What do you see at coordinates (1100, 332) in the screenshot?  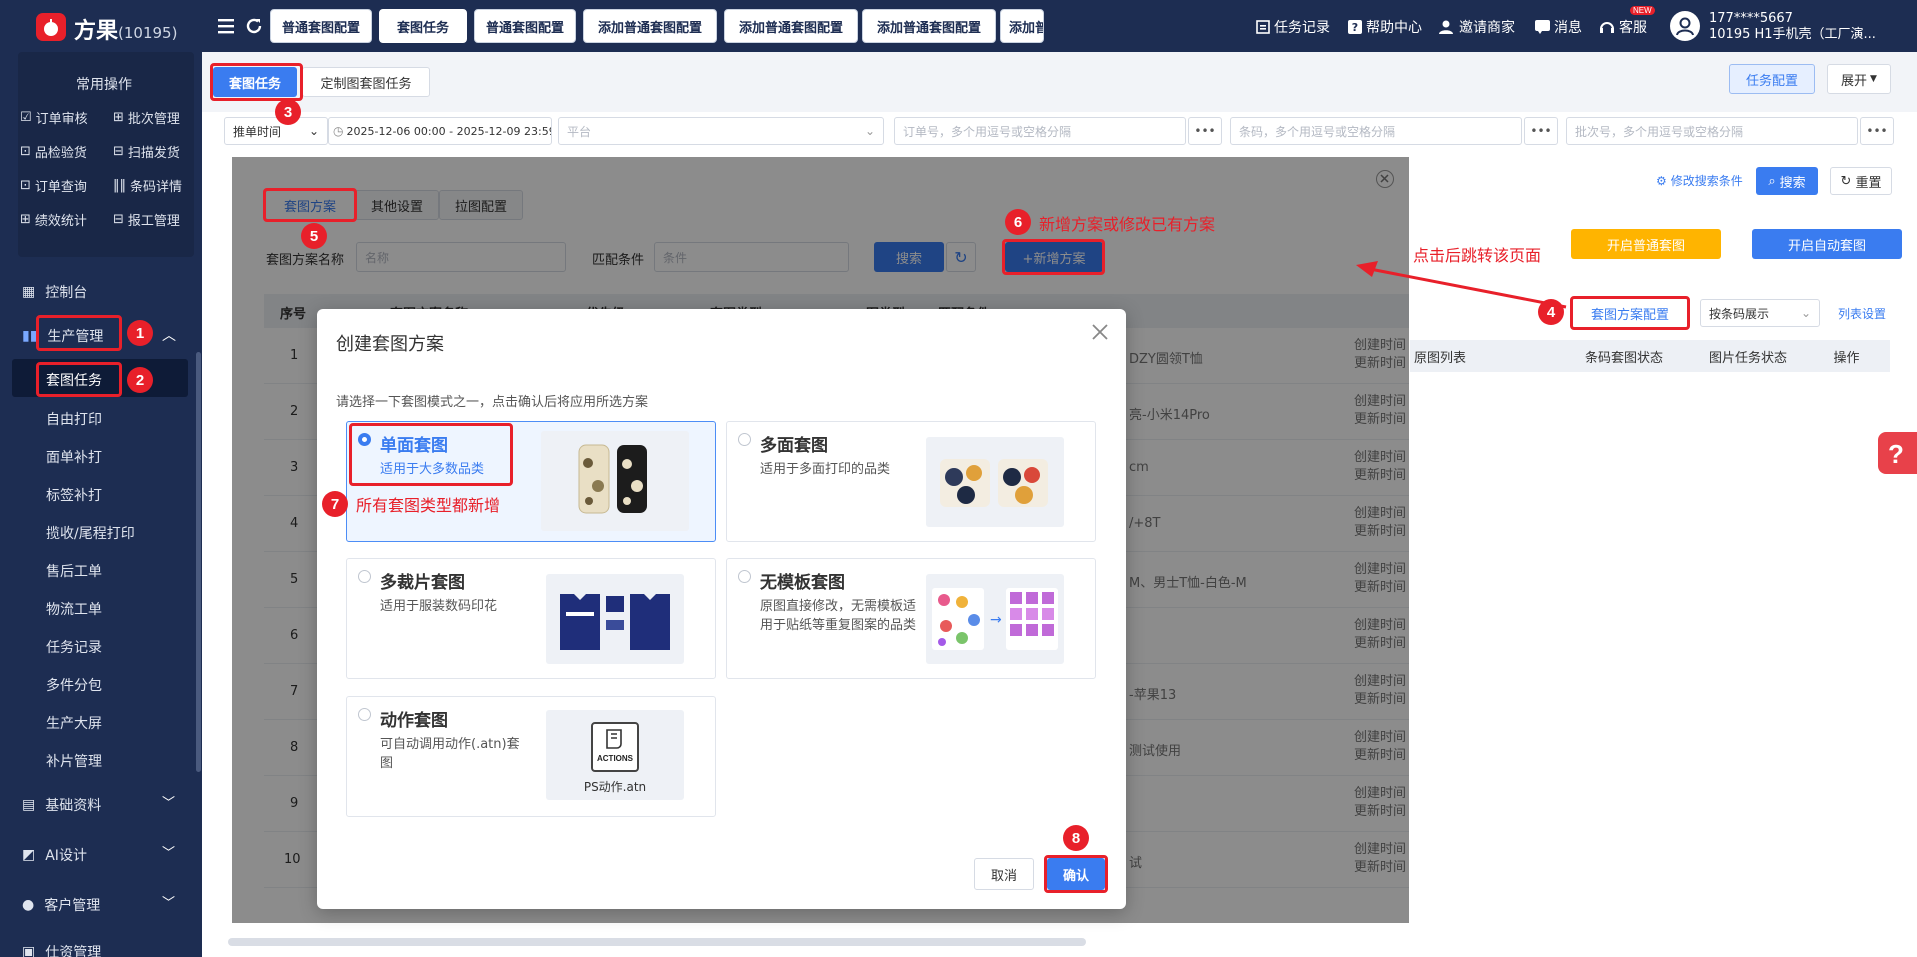 I see `dialog-close-icon` at bounding box center [1100, 332].